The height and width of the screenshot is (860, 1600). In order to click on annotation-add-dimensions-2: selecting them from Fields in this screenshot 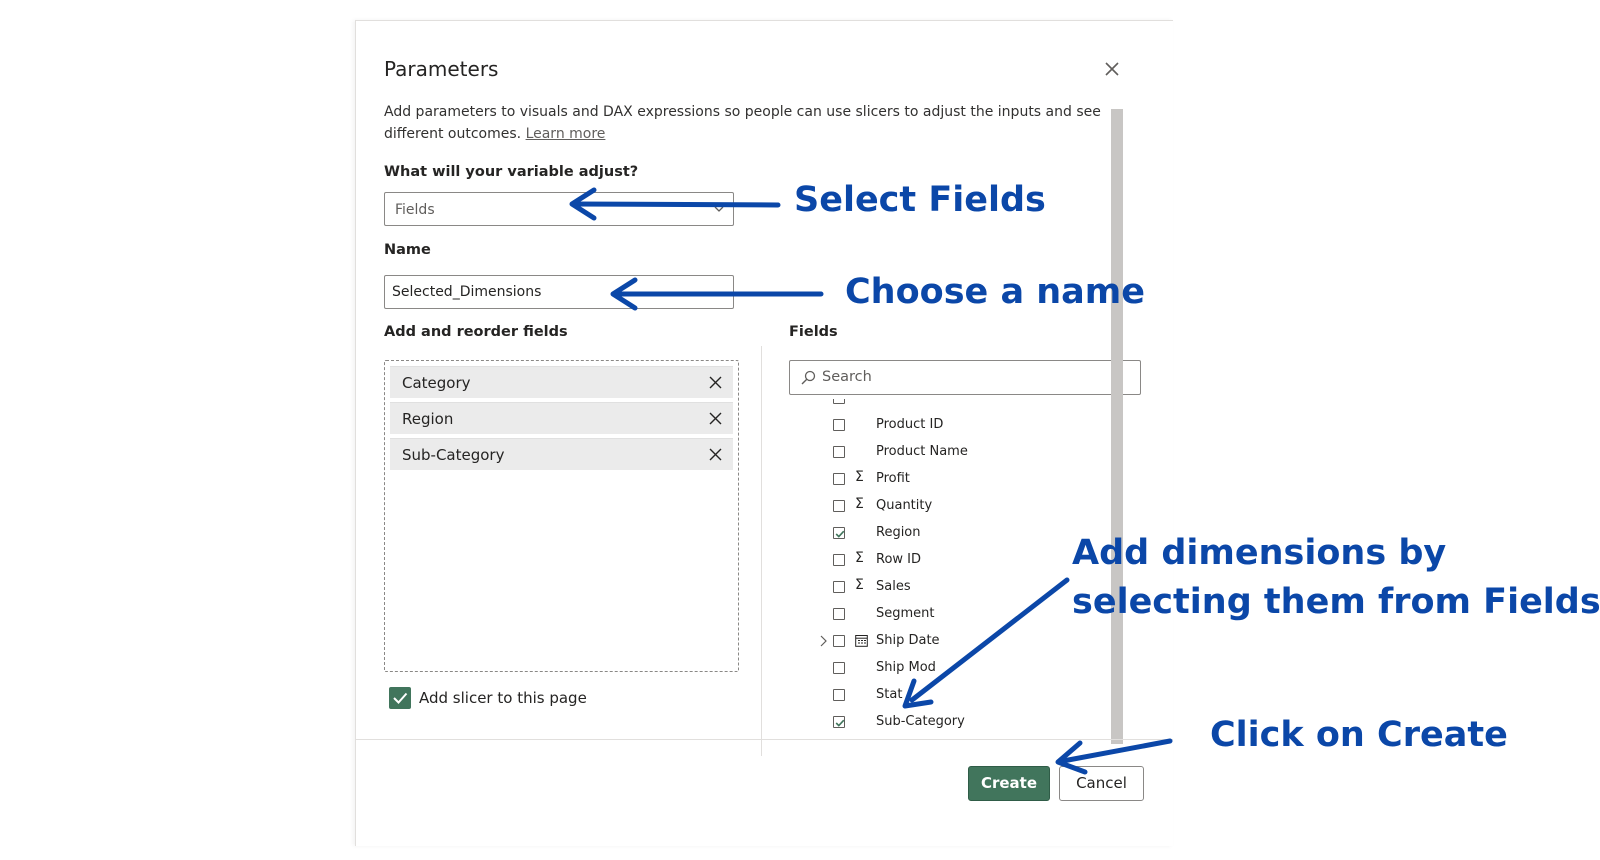, I will do `click(1336, 602)`.